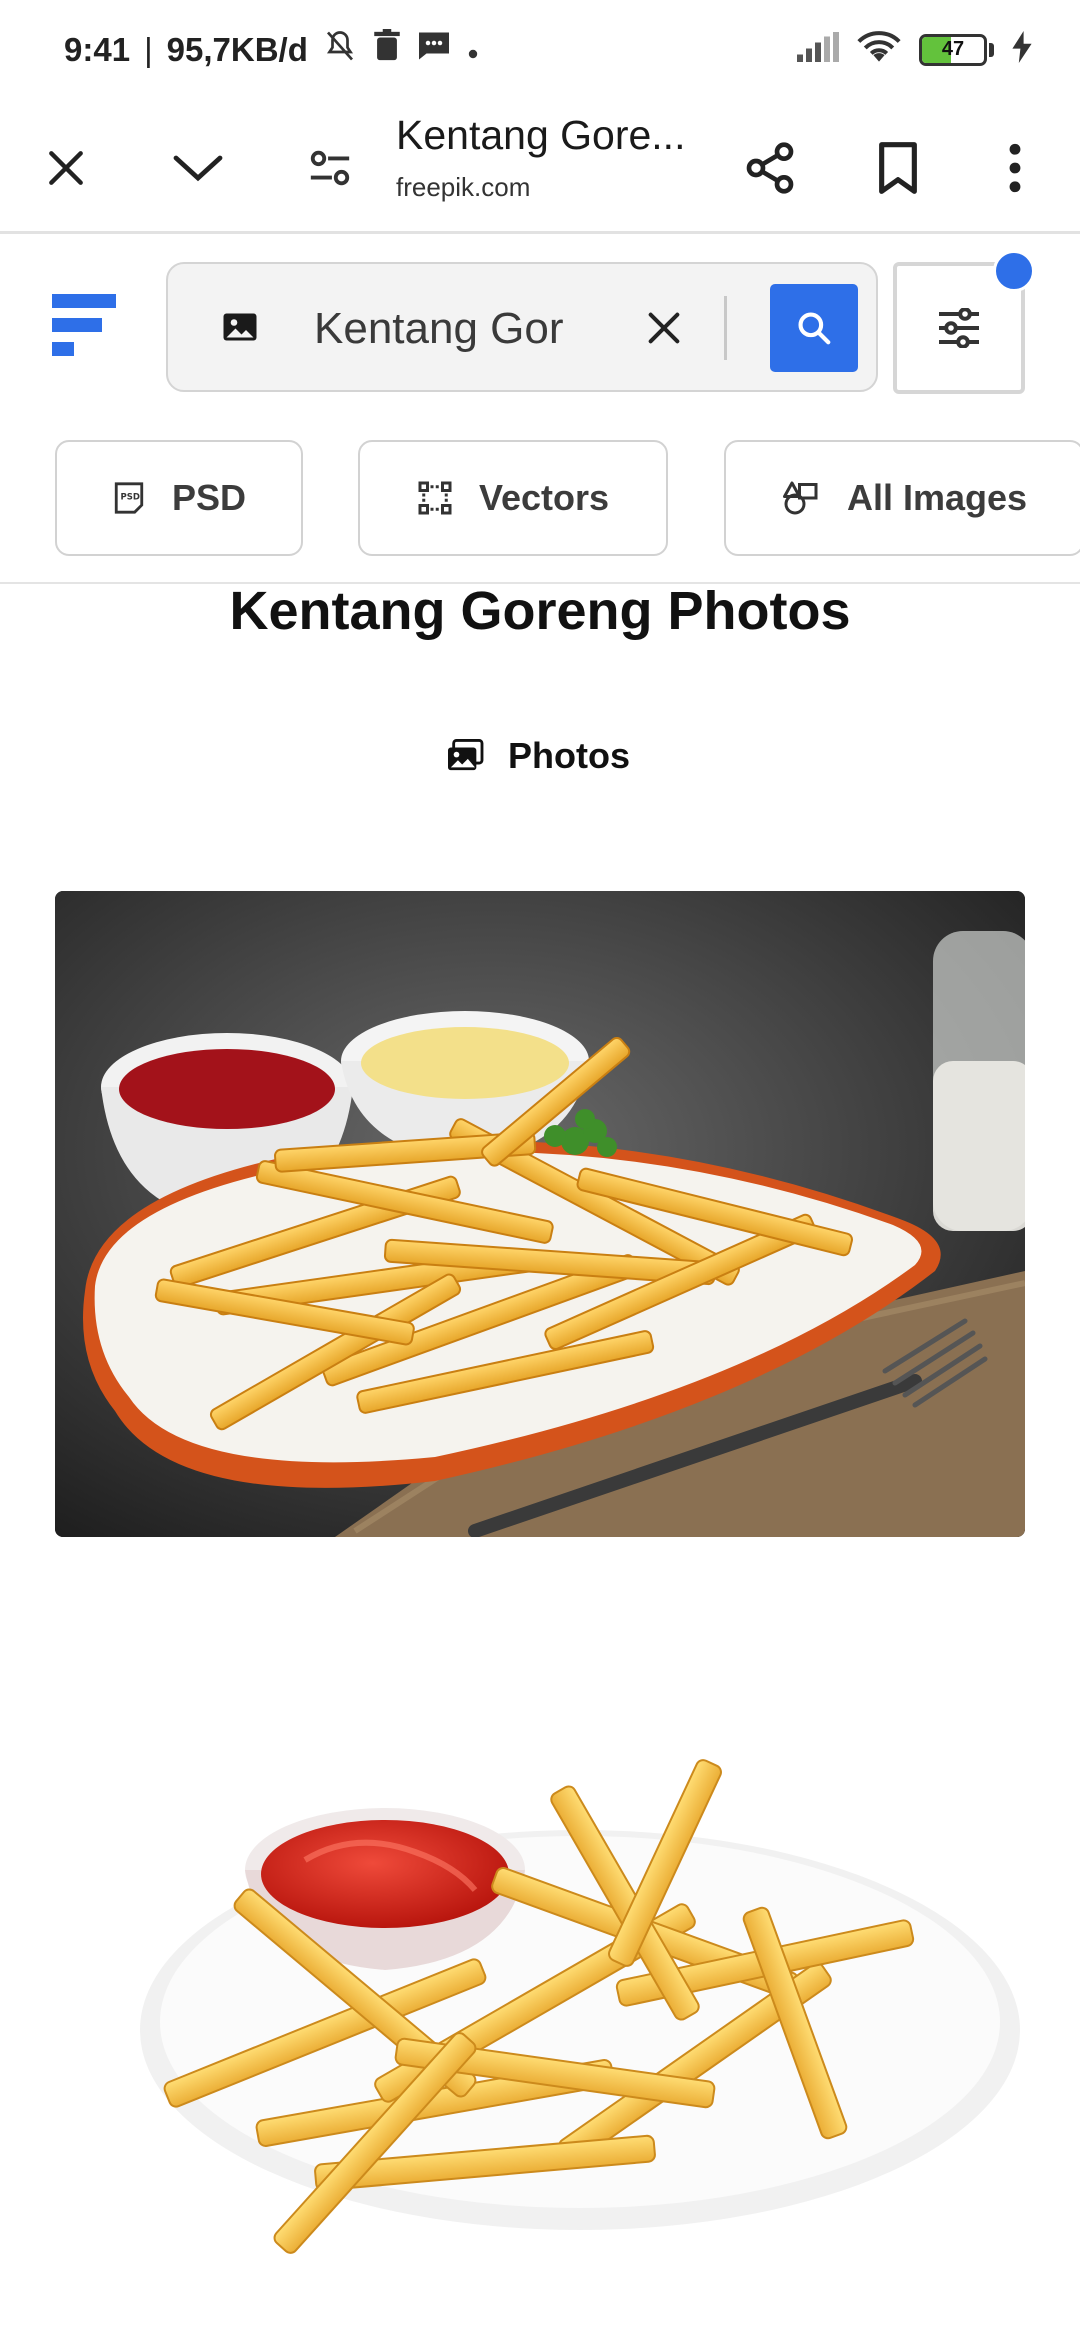 The height and width of the screenshot is (2340, 1080). Describe the element at coordinates (434, 50) in the screenshot. I see `message-icon` at that location.